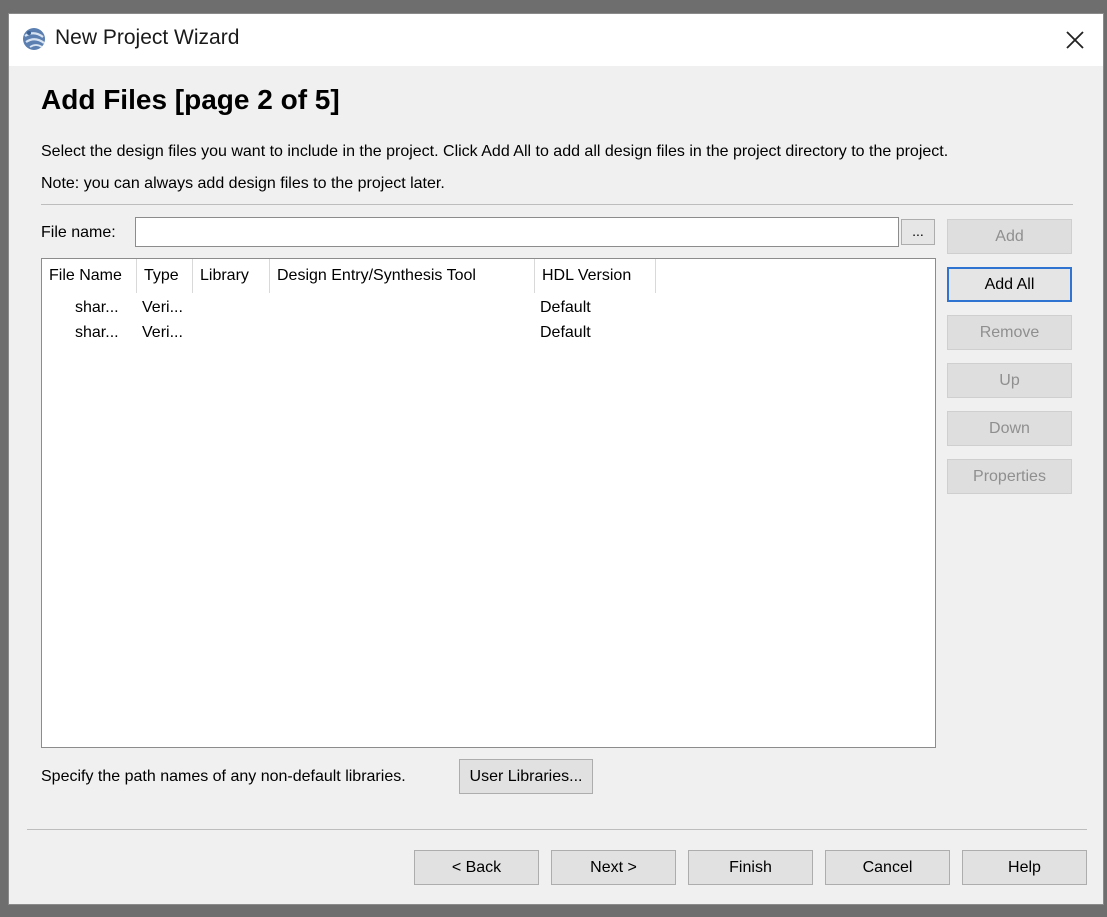 The image size is (1107, 917). Describe the element at coordinates (556, 40) in the screenshot. I see `title-bar: New Project Wizard` at that location.